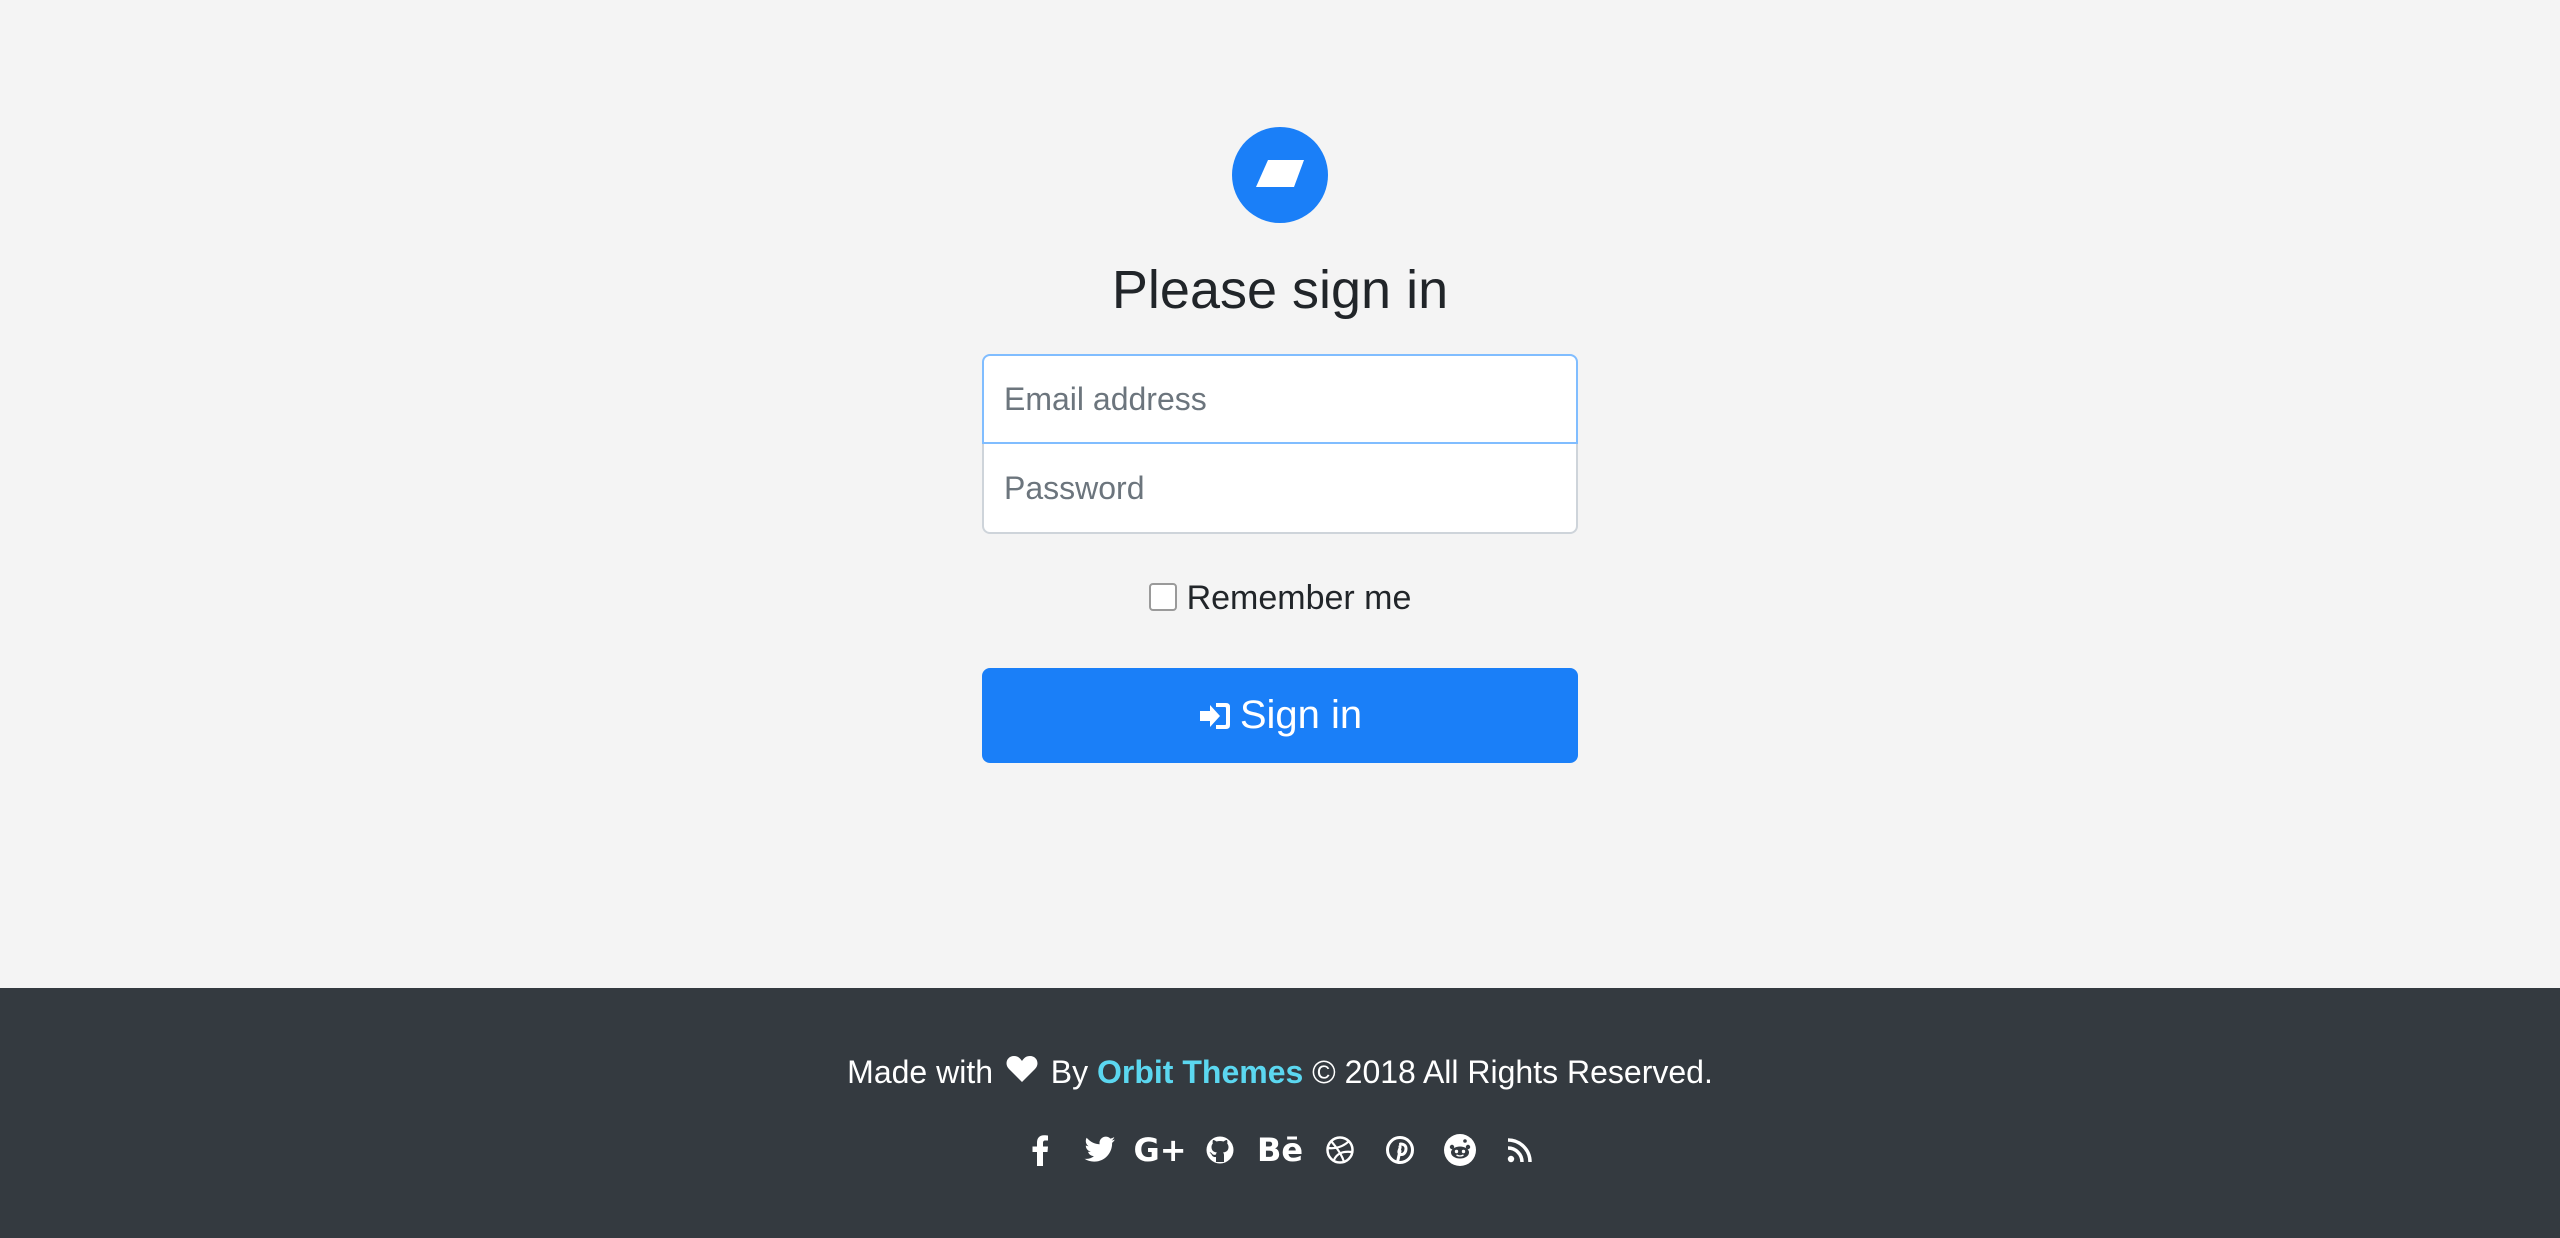  Describe the element at coordinates (1280, 290) in the screenshot. I see `page-title: Please sign in` at that location.